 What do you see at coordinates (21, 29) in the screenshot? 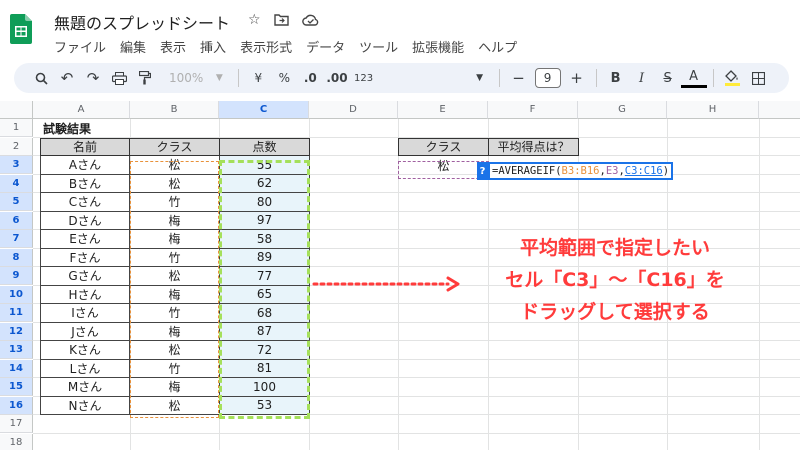
I see `sheets-logo-icon` at bounding box center [21, 29].